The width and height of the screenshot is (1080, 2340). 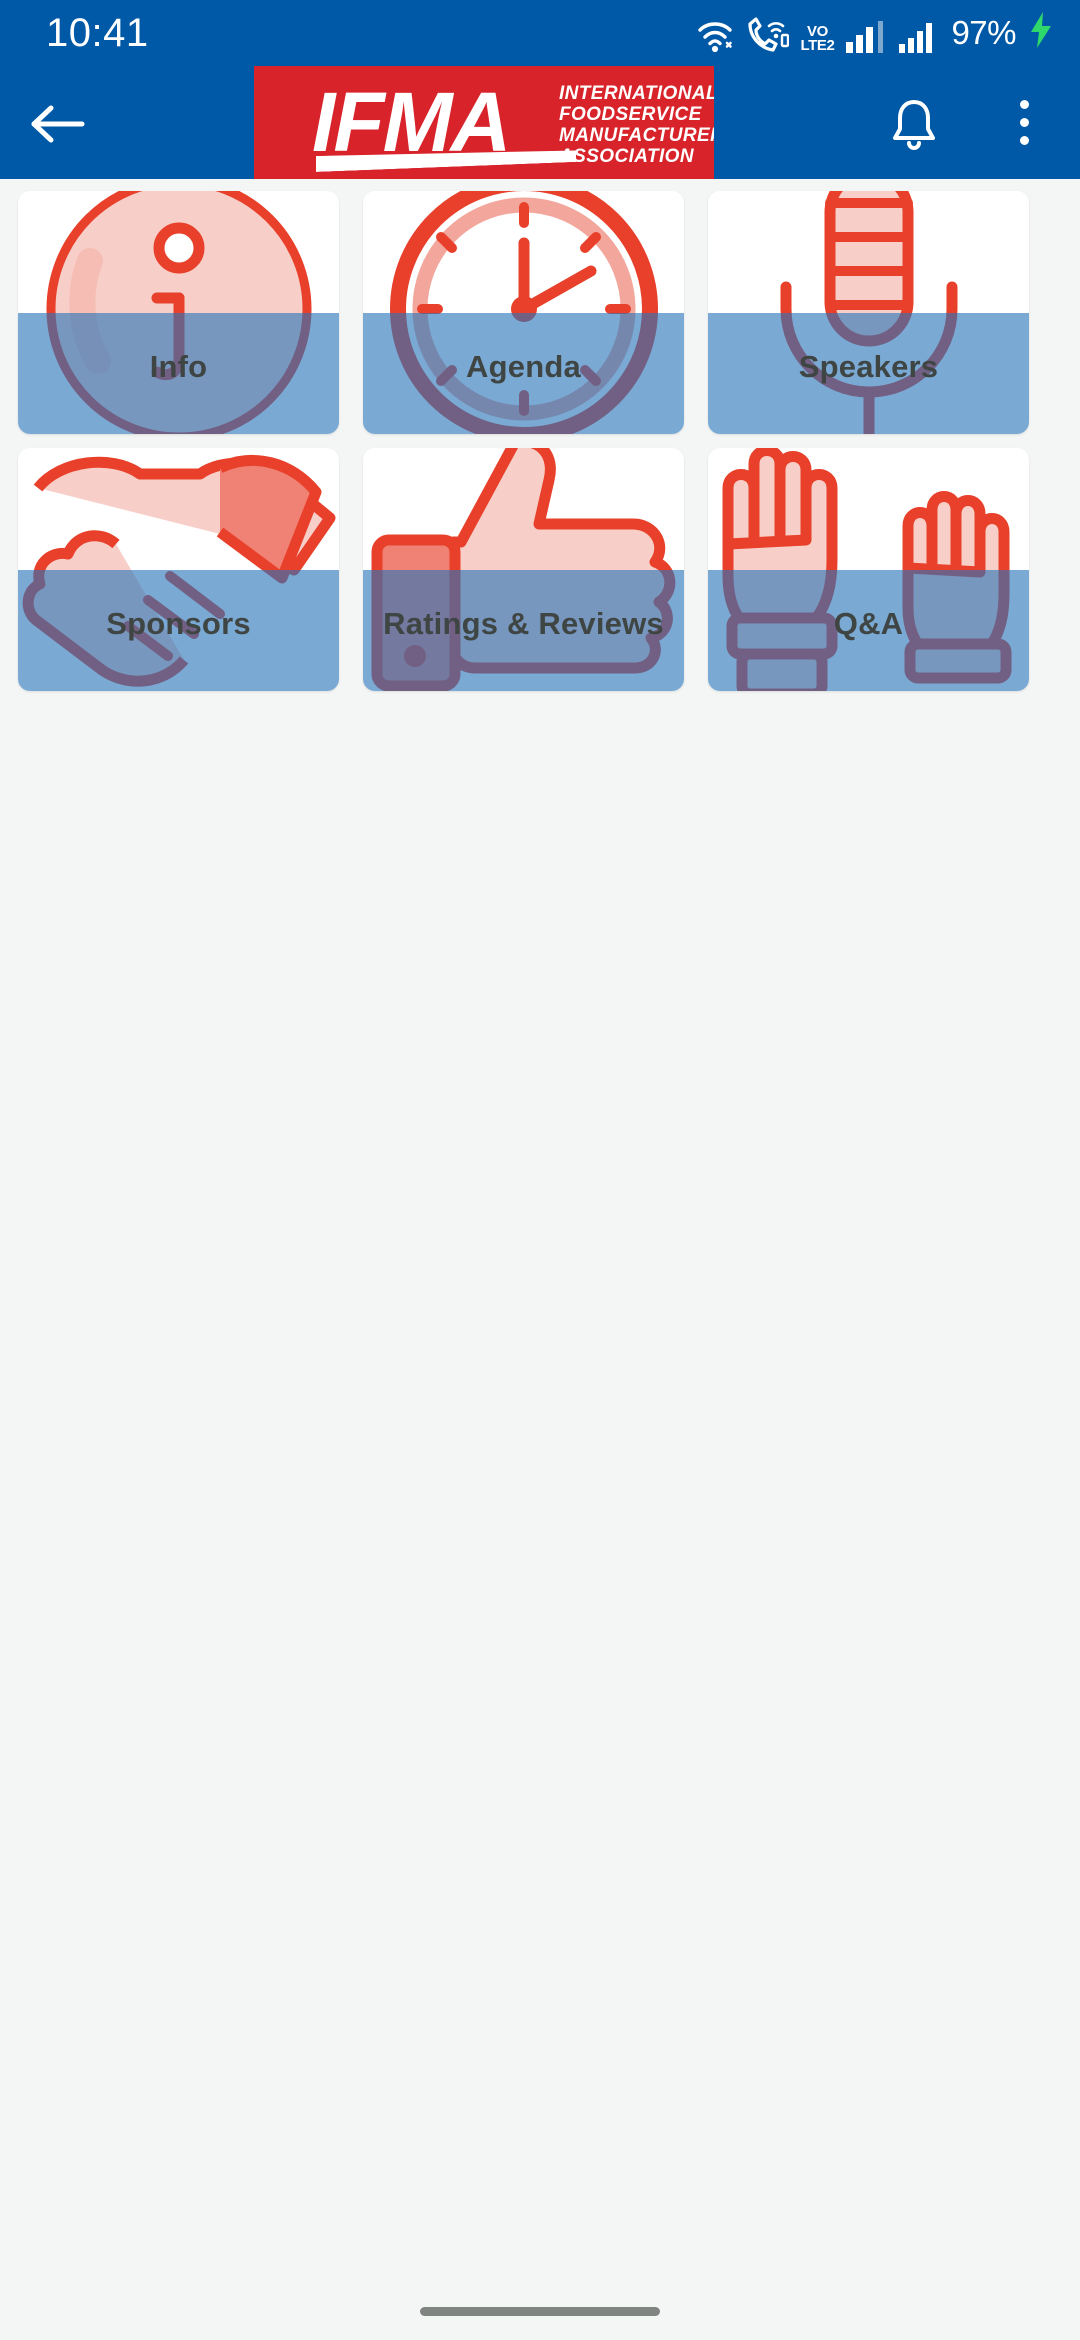 I want to click on volte-icon: VO LTE2, so click(x=817, y=33).